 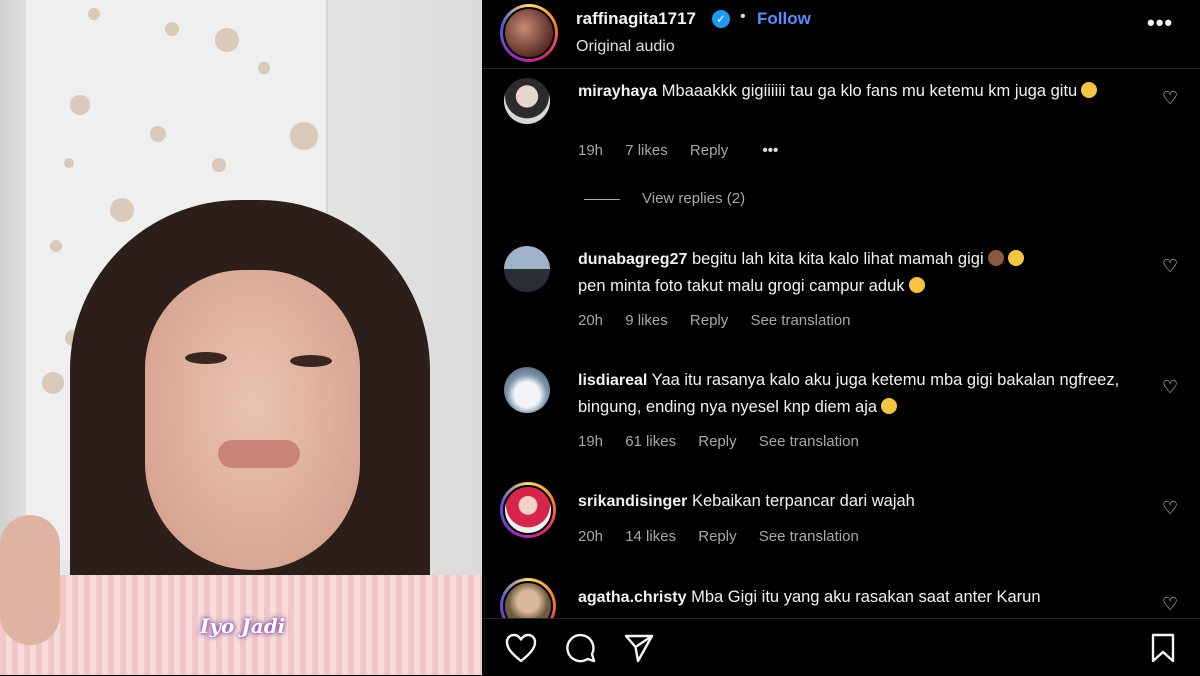 I want to click on comment-likes: 14 likes, so click(x=650, y=536).